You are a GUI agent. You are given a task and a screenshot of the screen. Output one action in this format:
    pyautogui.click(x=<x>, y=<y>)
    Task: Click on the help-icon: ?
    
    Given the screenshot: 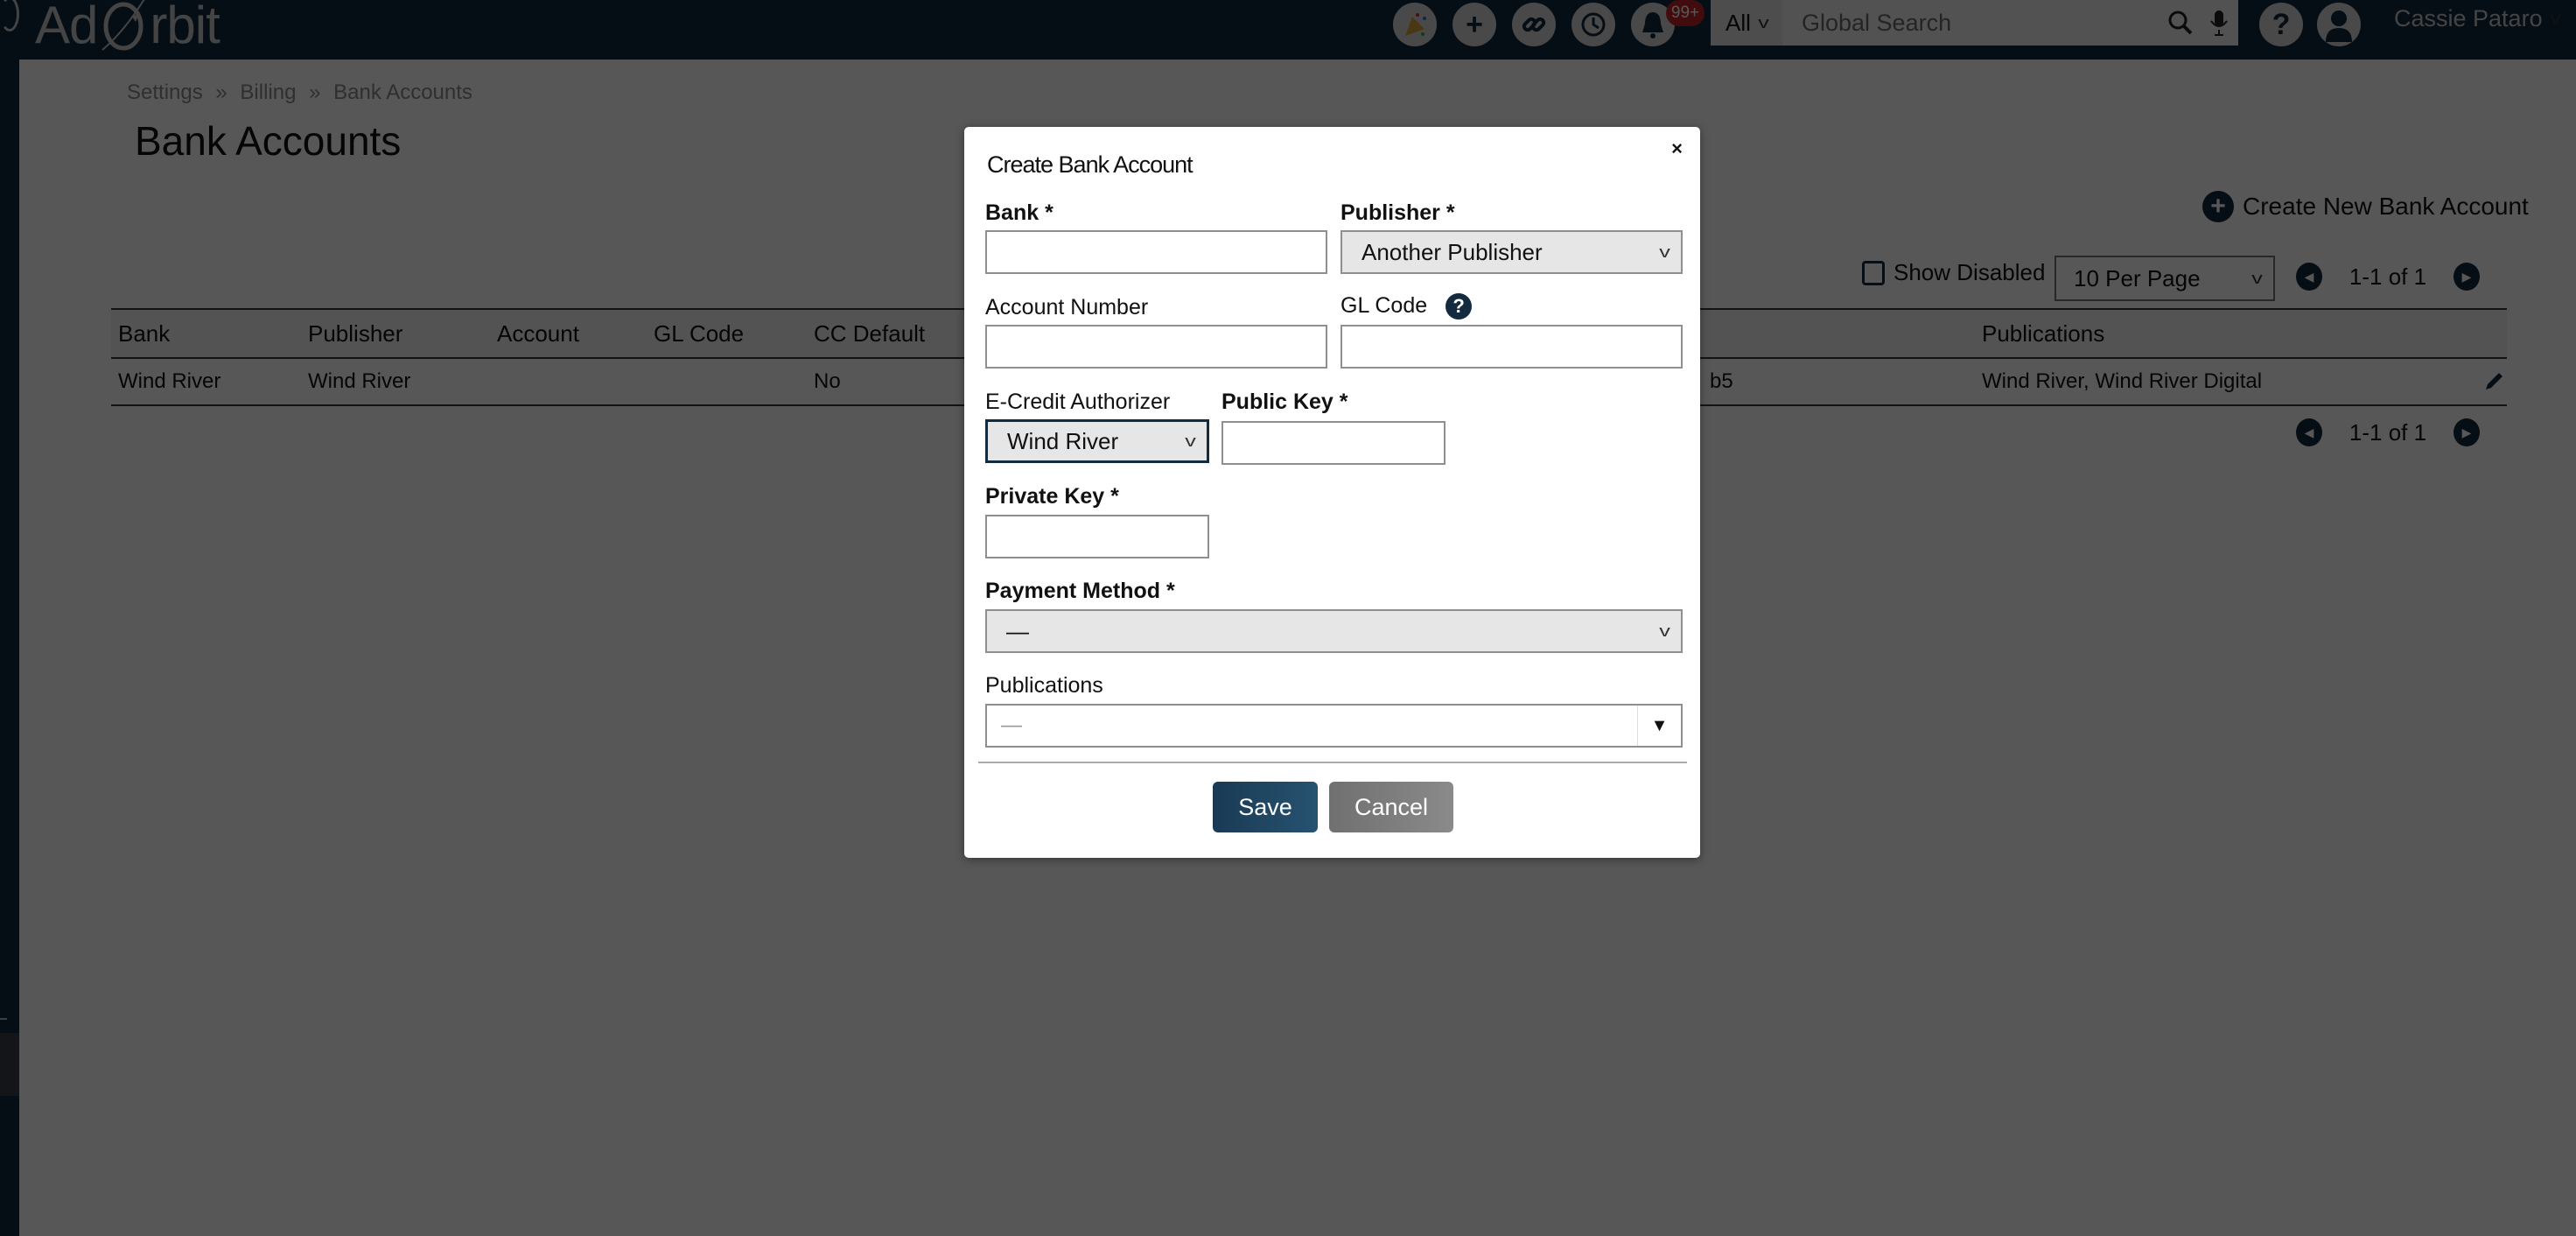 What is the action you would take?
    pyautogui.click(x=1459, y=306)
    